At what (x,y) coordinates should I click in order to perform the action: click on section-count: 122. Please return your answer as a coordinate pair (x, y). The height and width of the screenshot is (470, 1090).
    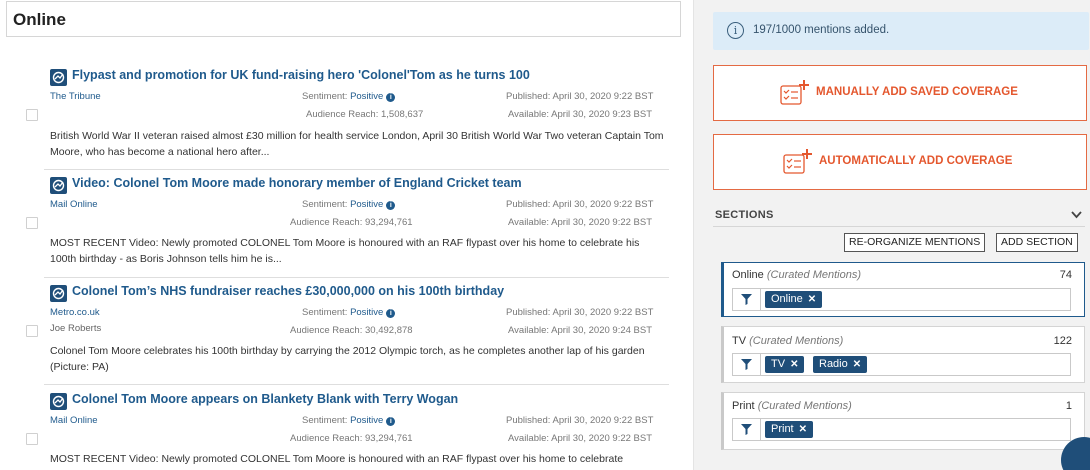
    Looking at the image, I should click on (1062, 341).